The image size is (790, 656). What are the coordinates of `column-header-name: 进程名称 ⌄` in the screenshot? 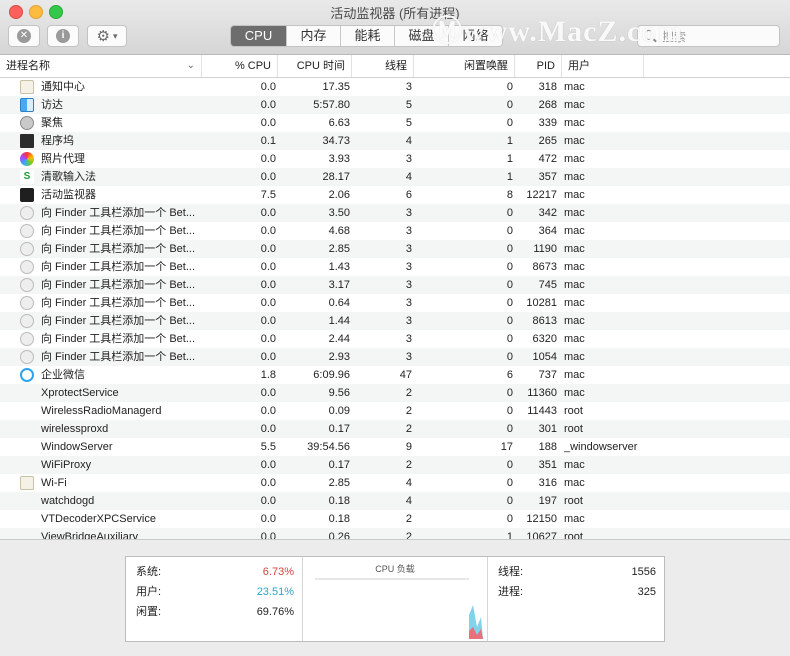 It's located at (101, 66).